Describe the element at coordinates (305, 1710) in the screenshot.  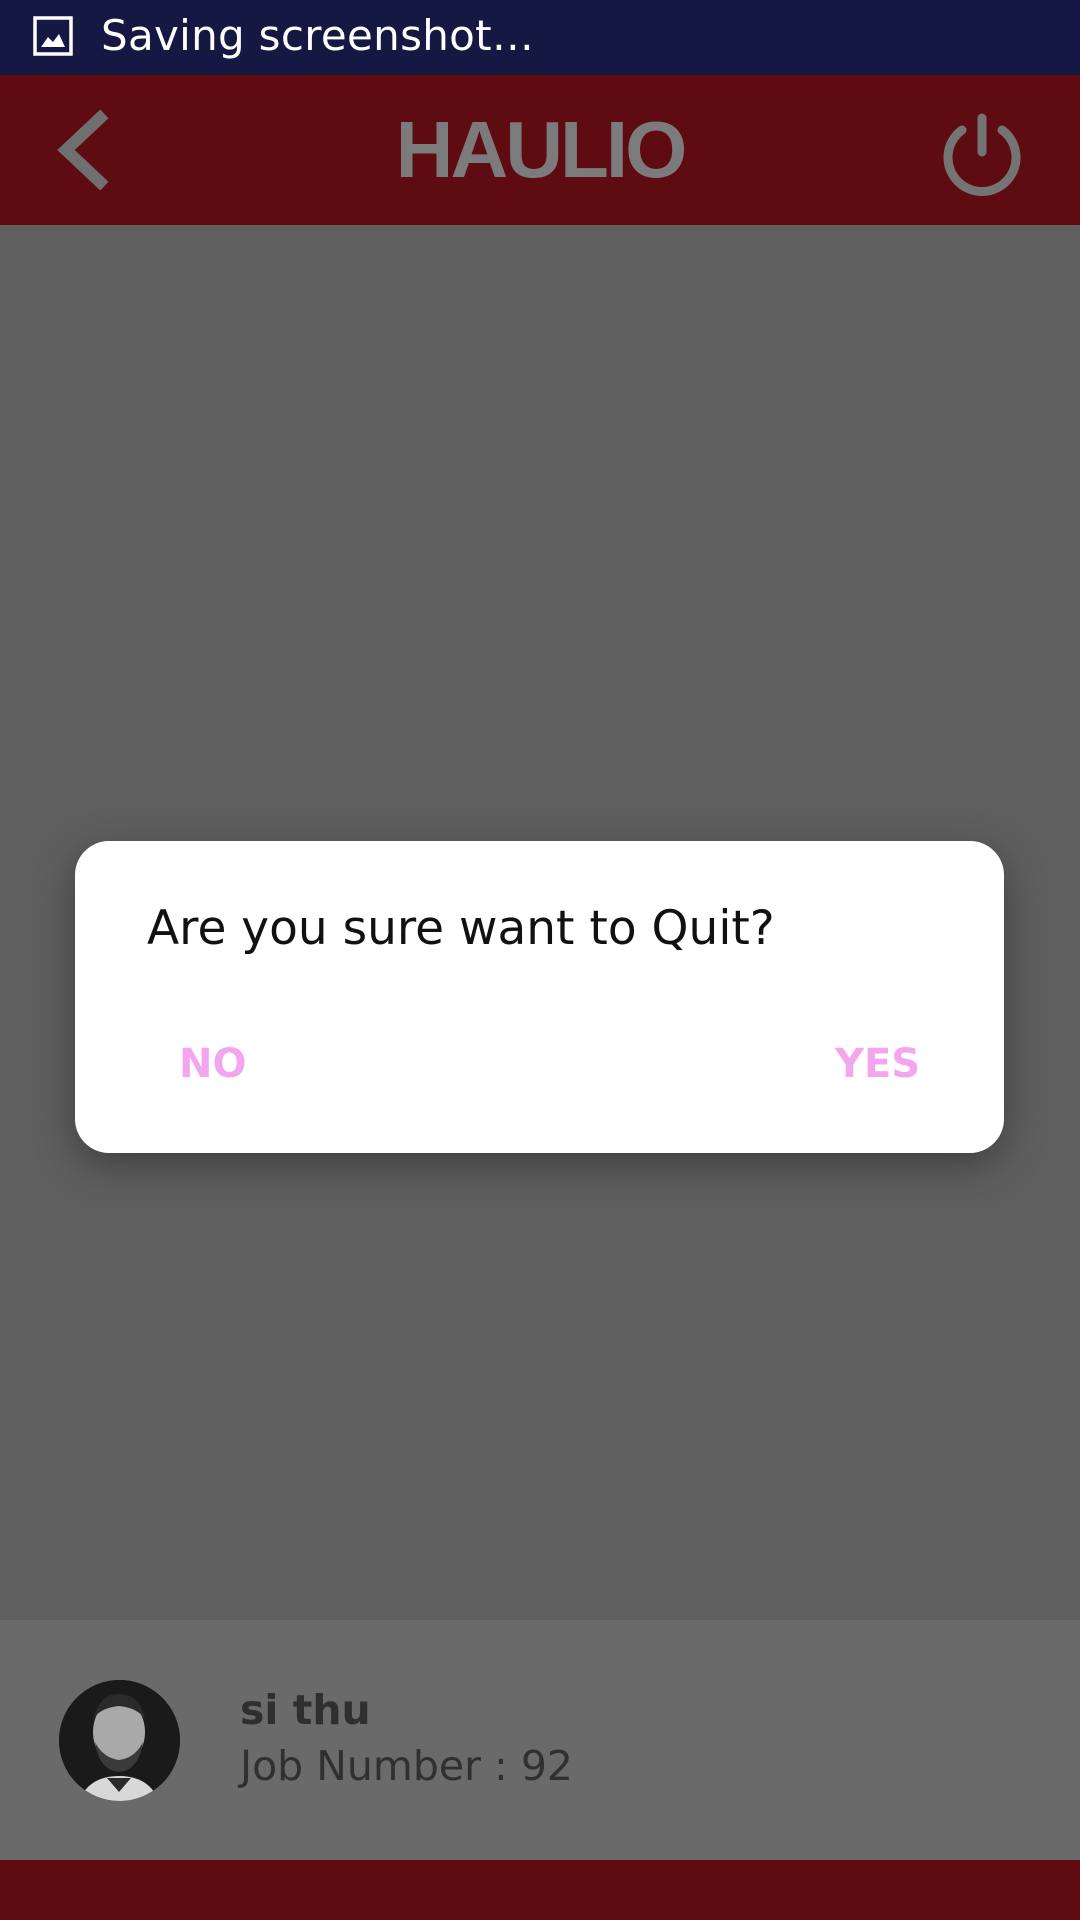
I see `profile-name: si thu` at that location.